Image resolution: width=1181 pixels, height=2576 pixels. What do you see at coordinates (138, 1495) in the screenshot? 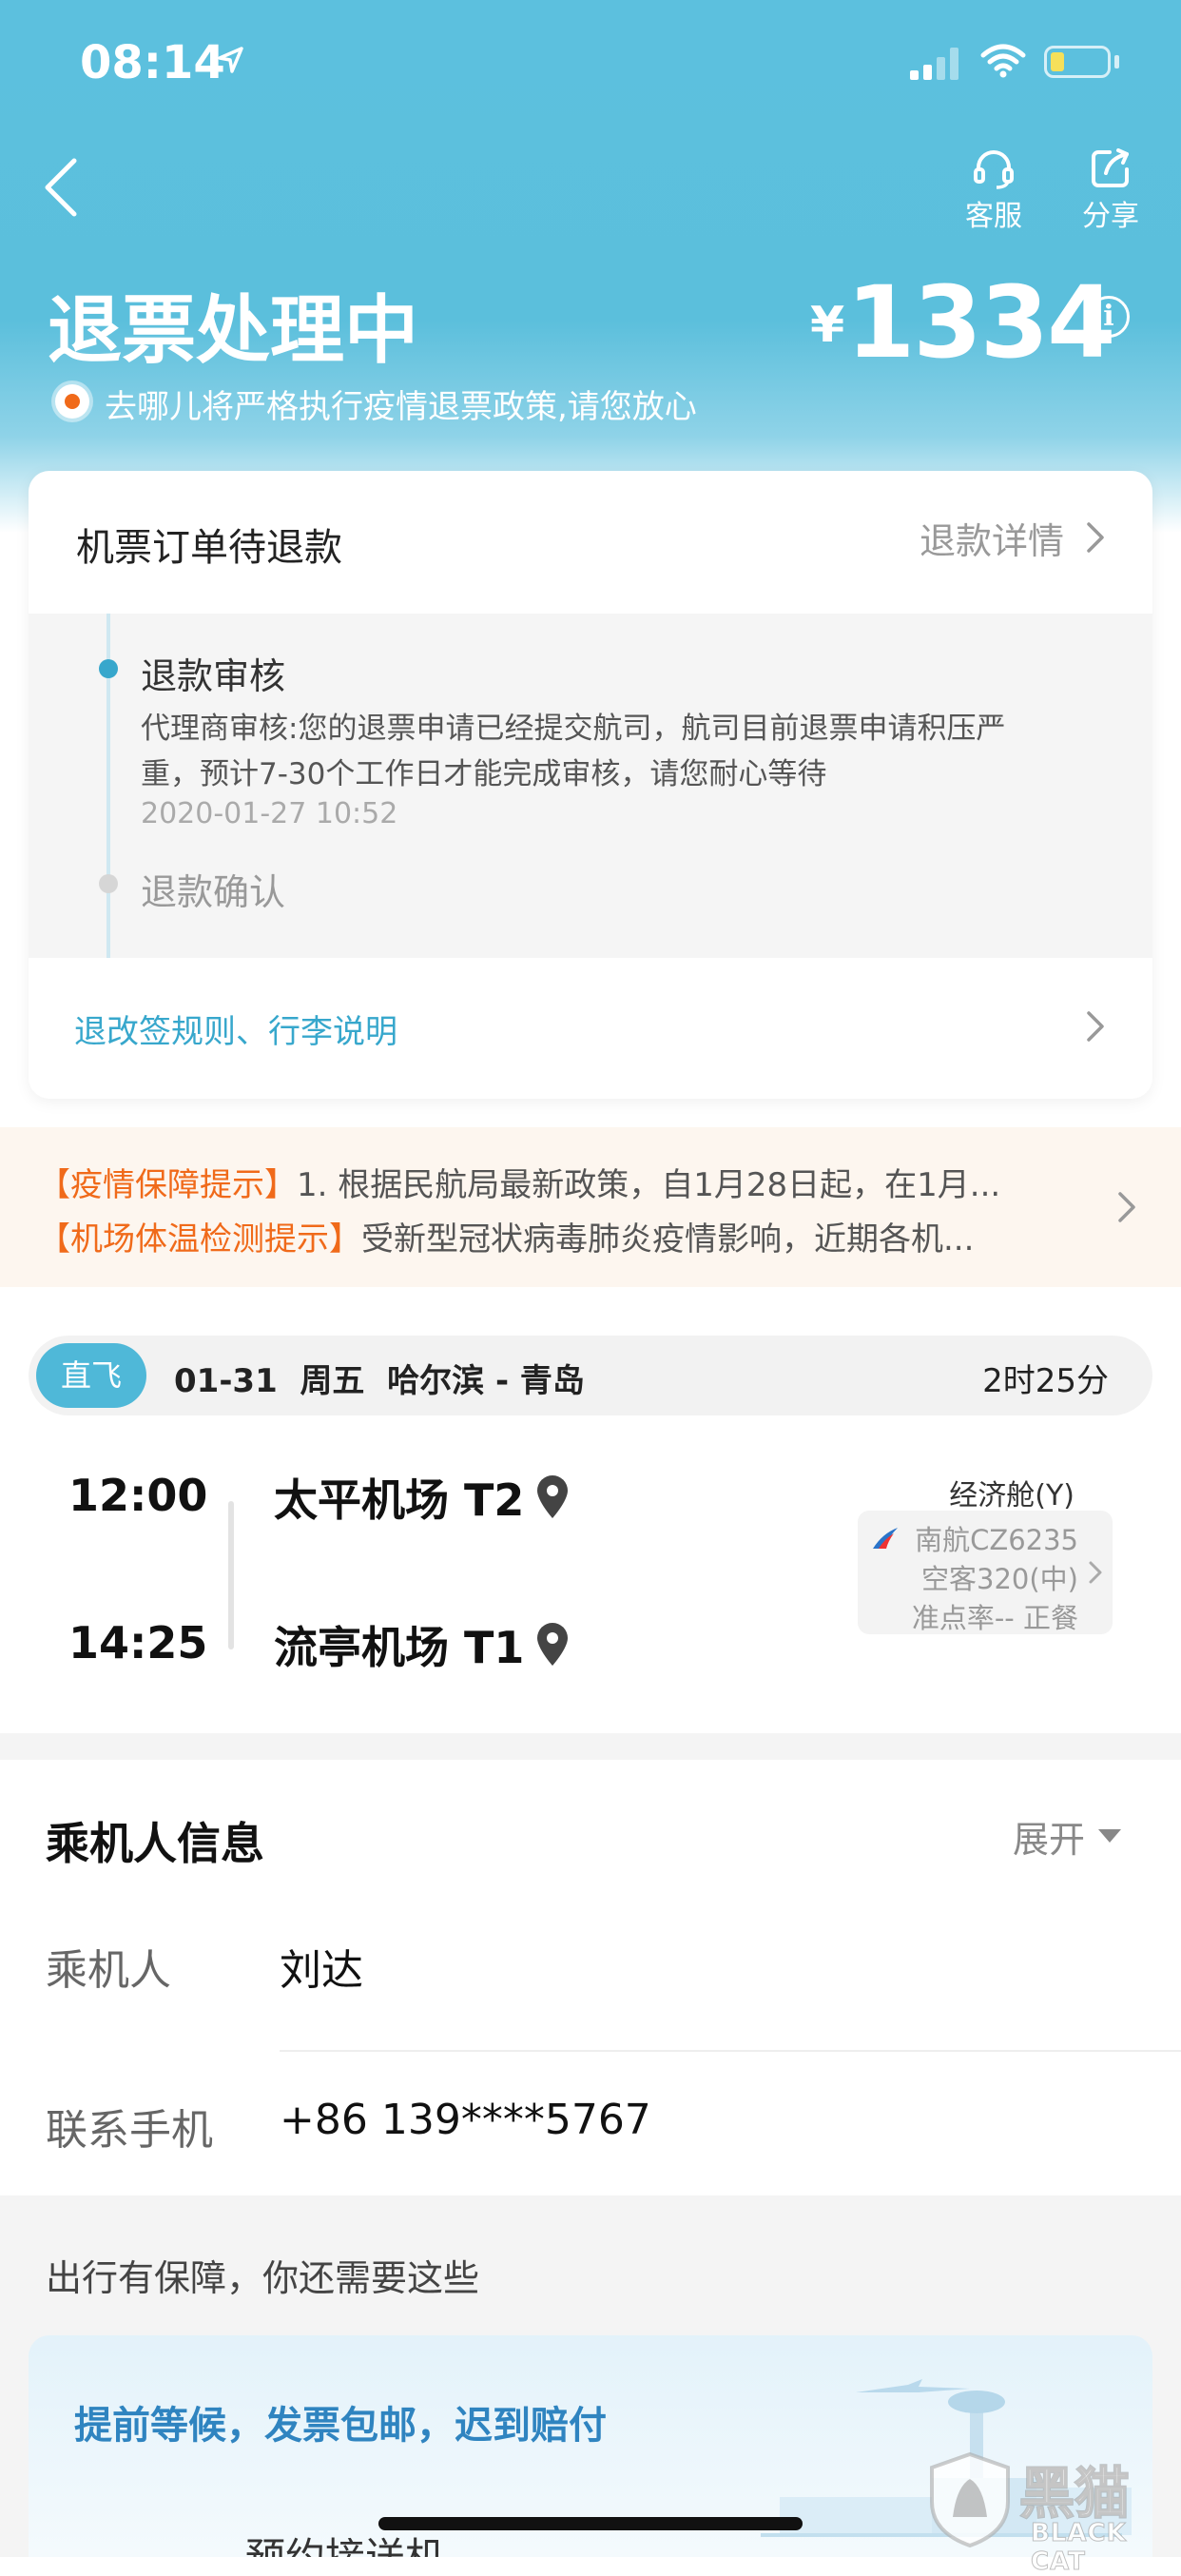
I see `depart-time: 12:00` at bounding box center [138, 1495].